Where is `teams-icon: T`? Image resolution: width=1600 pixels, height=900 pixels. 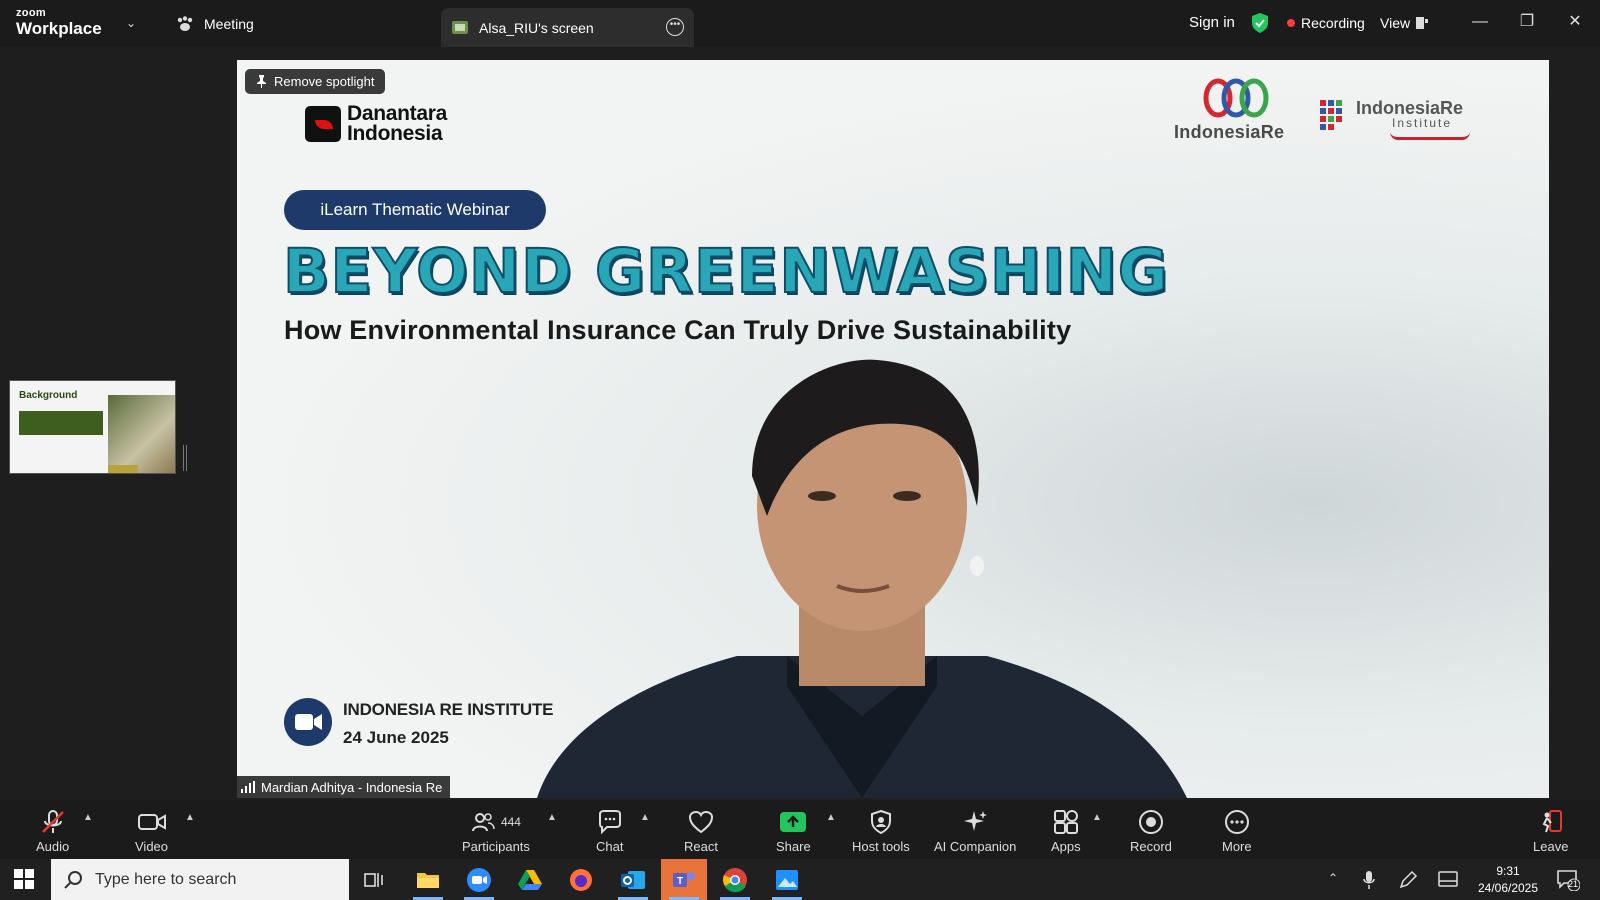
teams-icon: T is located at coordinates (684, 879).